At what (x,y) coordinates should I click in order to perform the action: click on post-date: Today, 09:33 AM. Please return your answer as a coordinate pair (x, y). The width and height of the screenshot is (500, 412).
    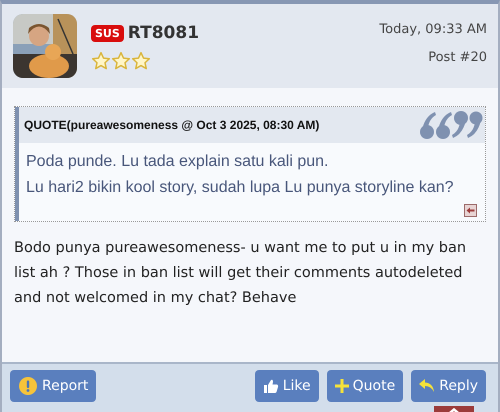
    Looking at the image, I should click on (433, 30).